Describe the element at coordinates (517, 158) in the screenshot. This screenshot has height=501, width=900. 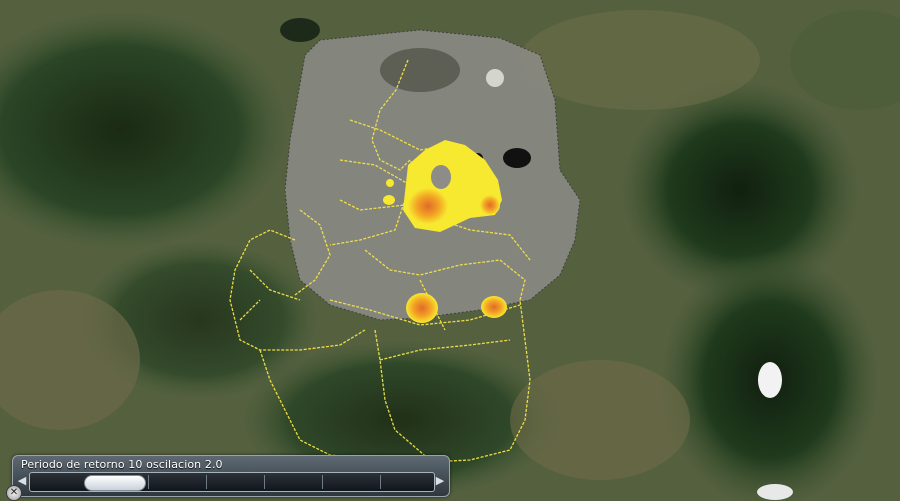
I see `lake` at that location.